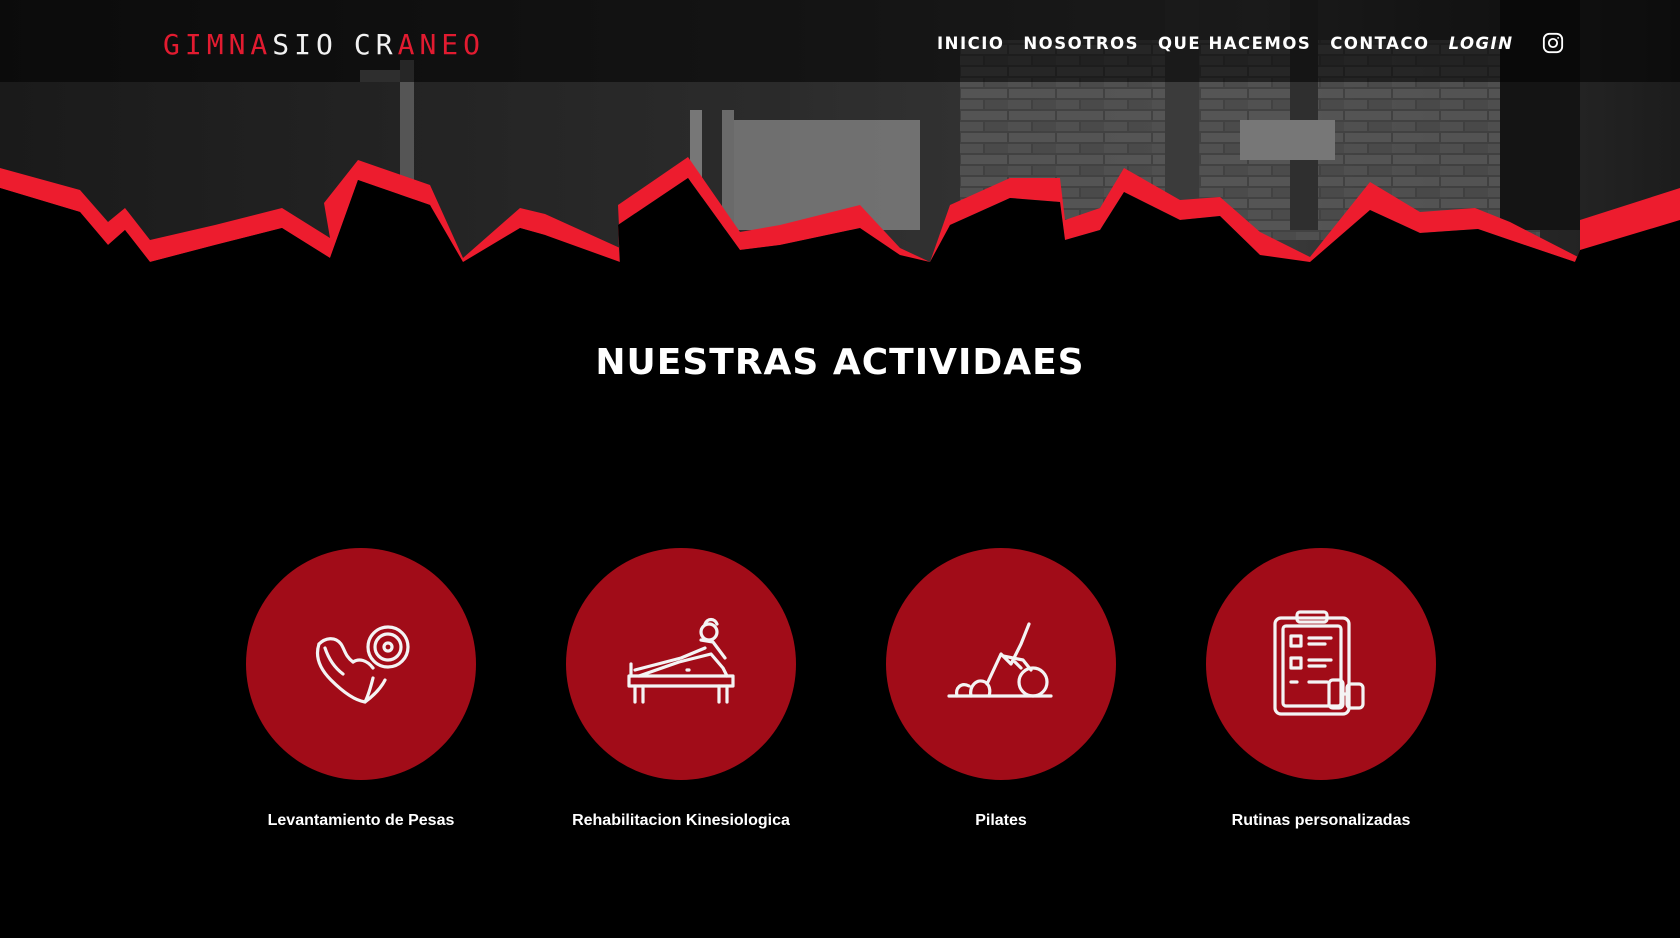 The height and width of the screenshot is (938, 1680). What do you see at coordinates (840, 362) in the screenshot?
I see `section-title: NUESTRAS ACTIVIDAES` at bounding box center [840, 362].